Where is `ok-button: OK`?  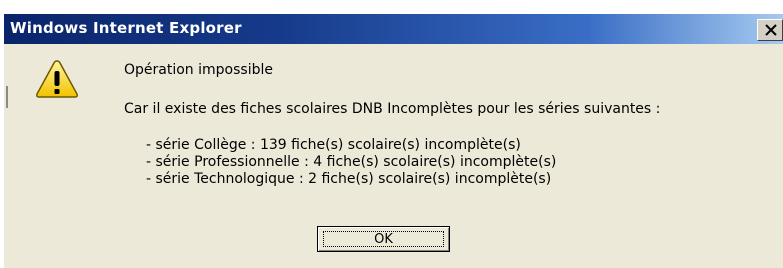 ok-button: OK is located at coordinates (383, 239).